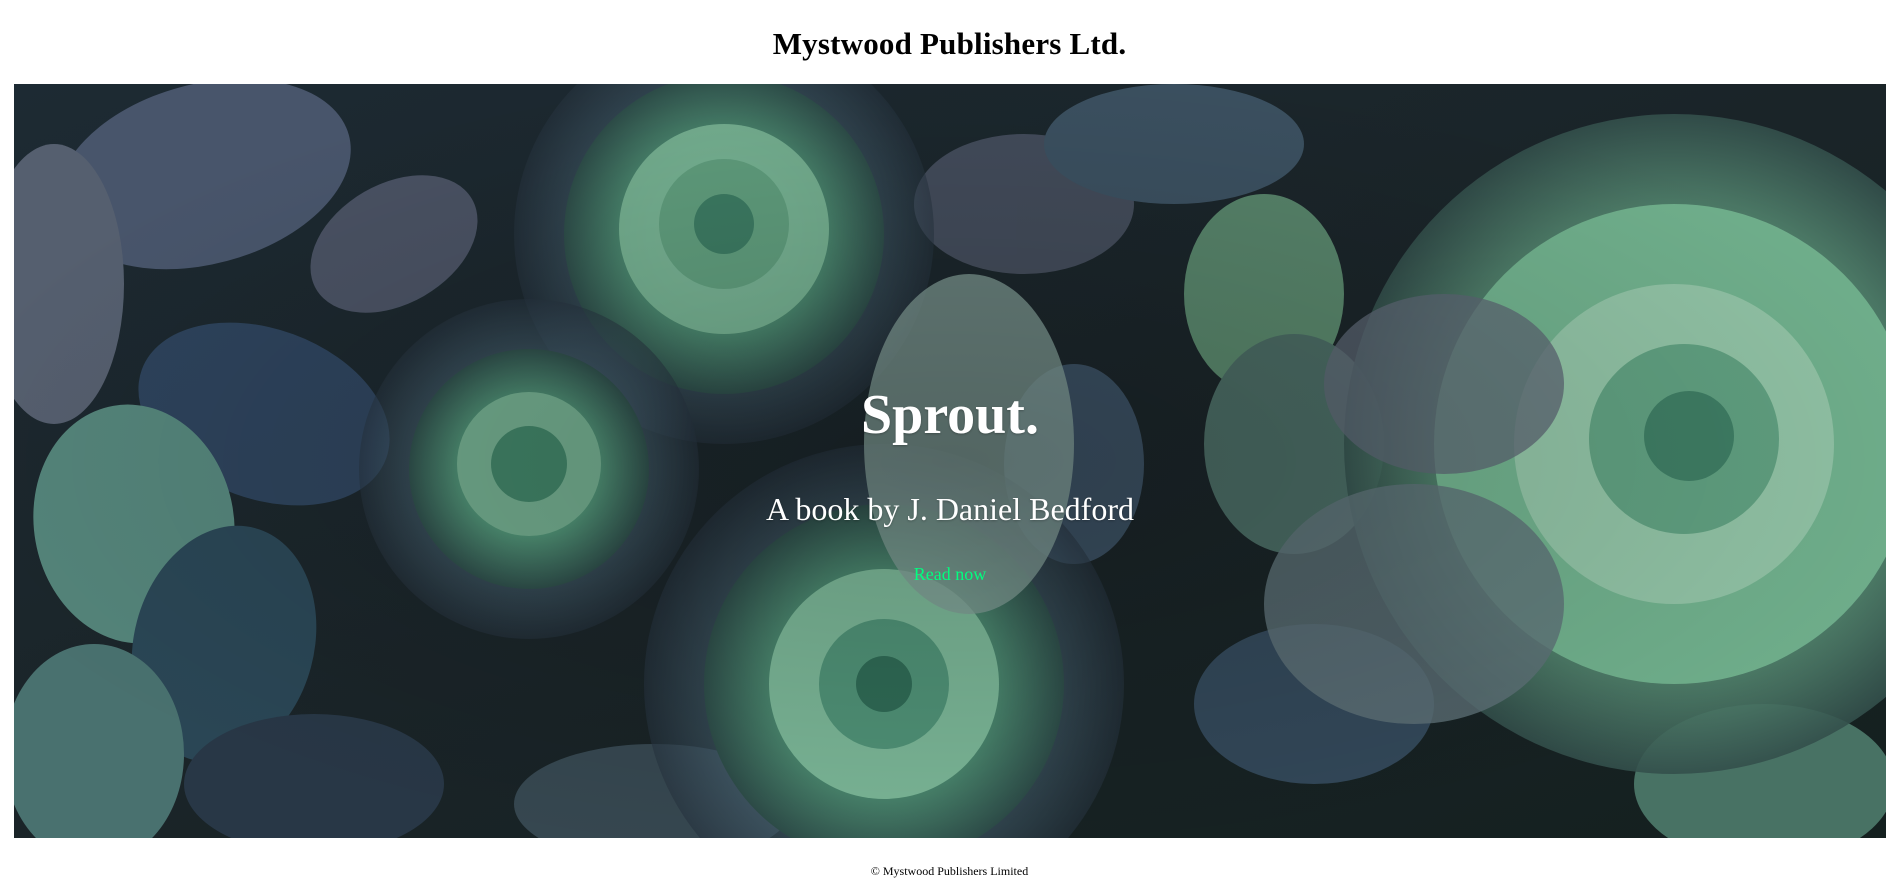  What do you see at coordinates (950, 574) in the screenshot?
I see `read-now-link: Read now` at bounding box center [950, 574].